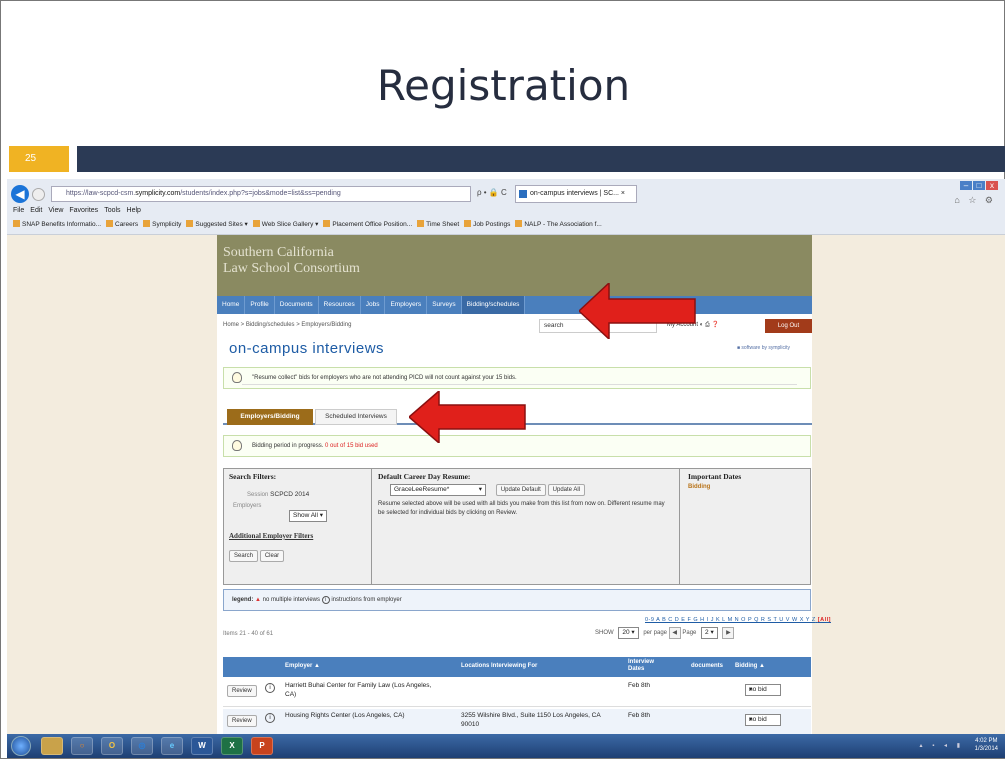 The image size is (1005, 759). I want to click on employer-name-cont: CA), so click(291, 694).